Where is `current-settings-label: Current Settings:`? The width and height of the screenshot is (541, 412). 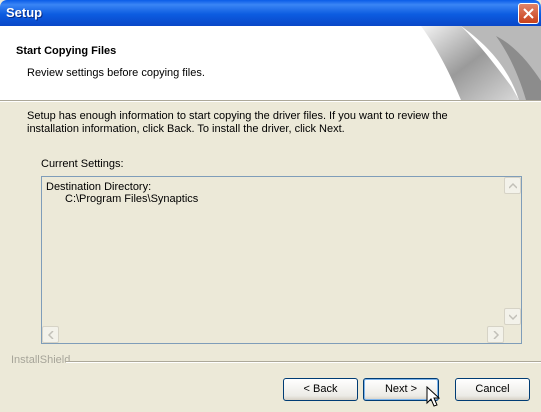
current-settings-label: Current Settings: is located at coordinates (82, 164).